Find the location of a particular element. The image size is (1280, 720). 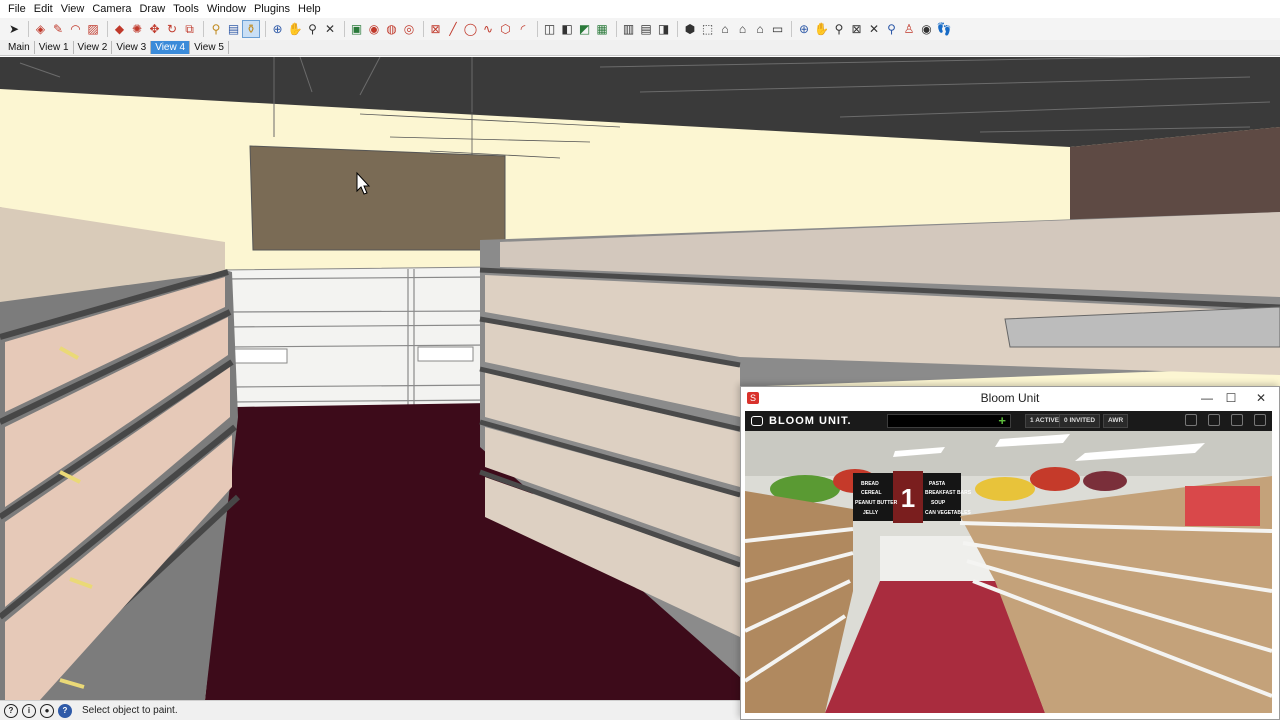

walk-icon: ♙ is located at coordinates (909, 29).